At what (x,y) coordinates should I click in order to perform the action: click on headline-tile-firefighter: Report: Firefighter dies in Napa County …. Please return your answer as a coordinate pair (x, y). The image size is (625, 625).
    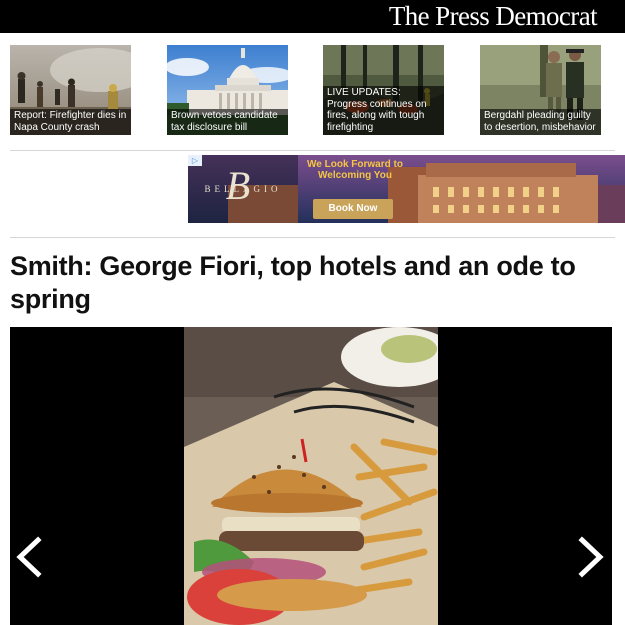
    Looking at the image, I should click on (70, 90).